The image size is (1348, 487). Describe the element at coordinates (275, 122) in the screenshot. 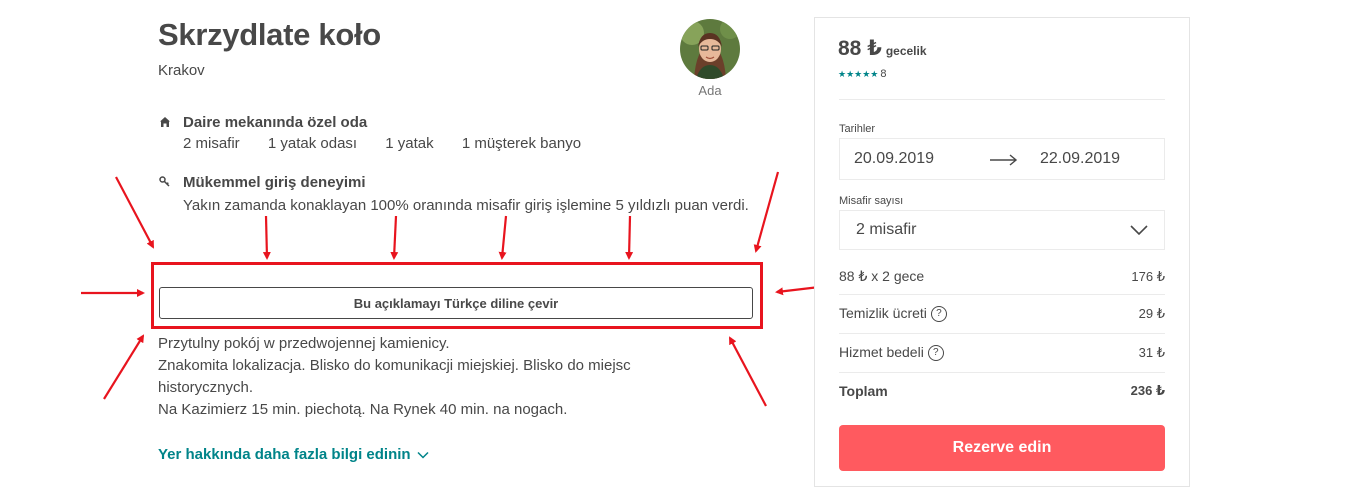

I see `room-type-title: Daire mekanında özel oda` at that location.